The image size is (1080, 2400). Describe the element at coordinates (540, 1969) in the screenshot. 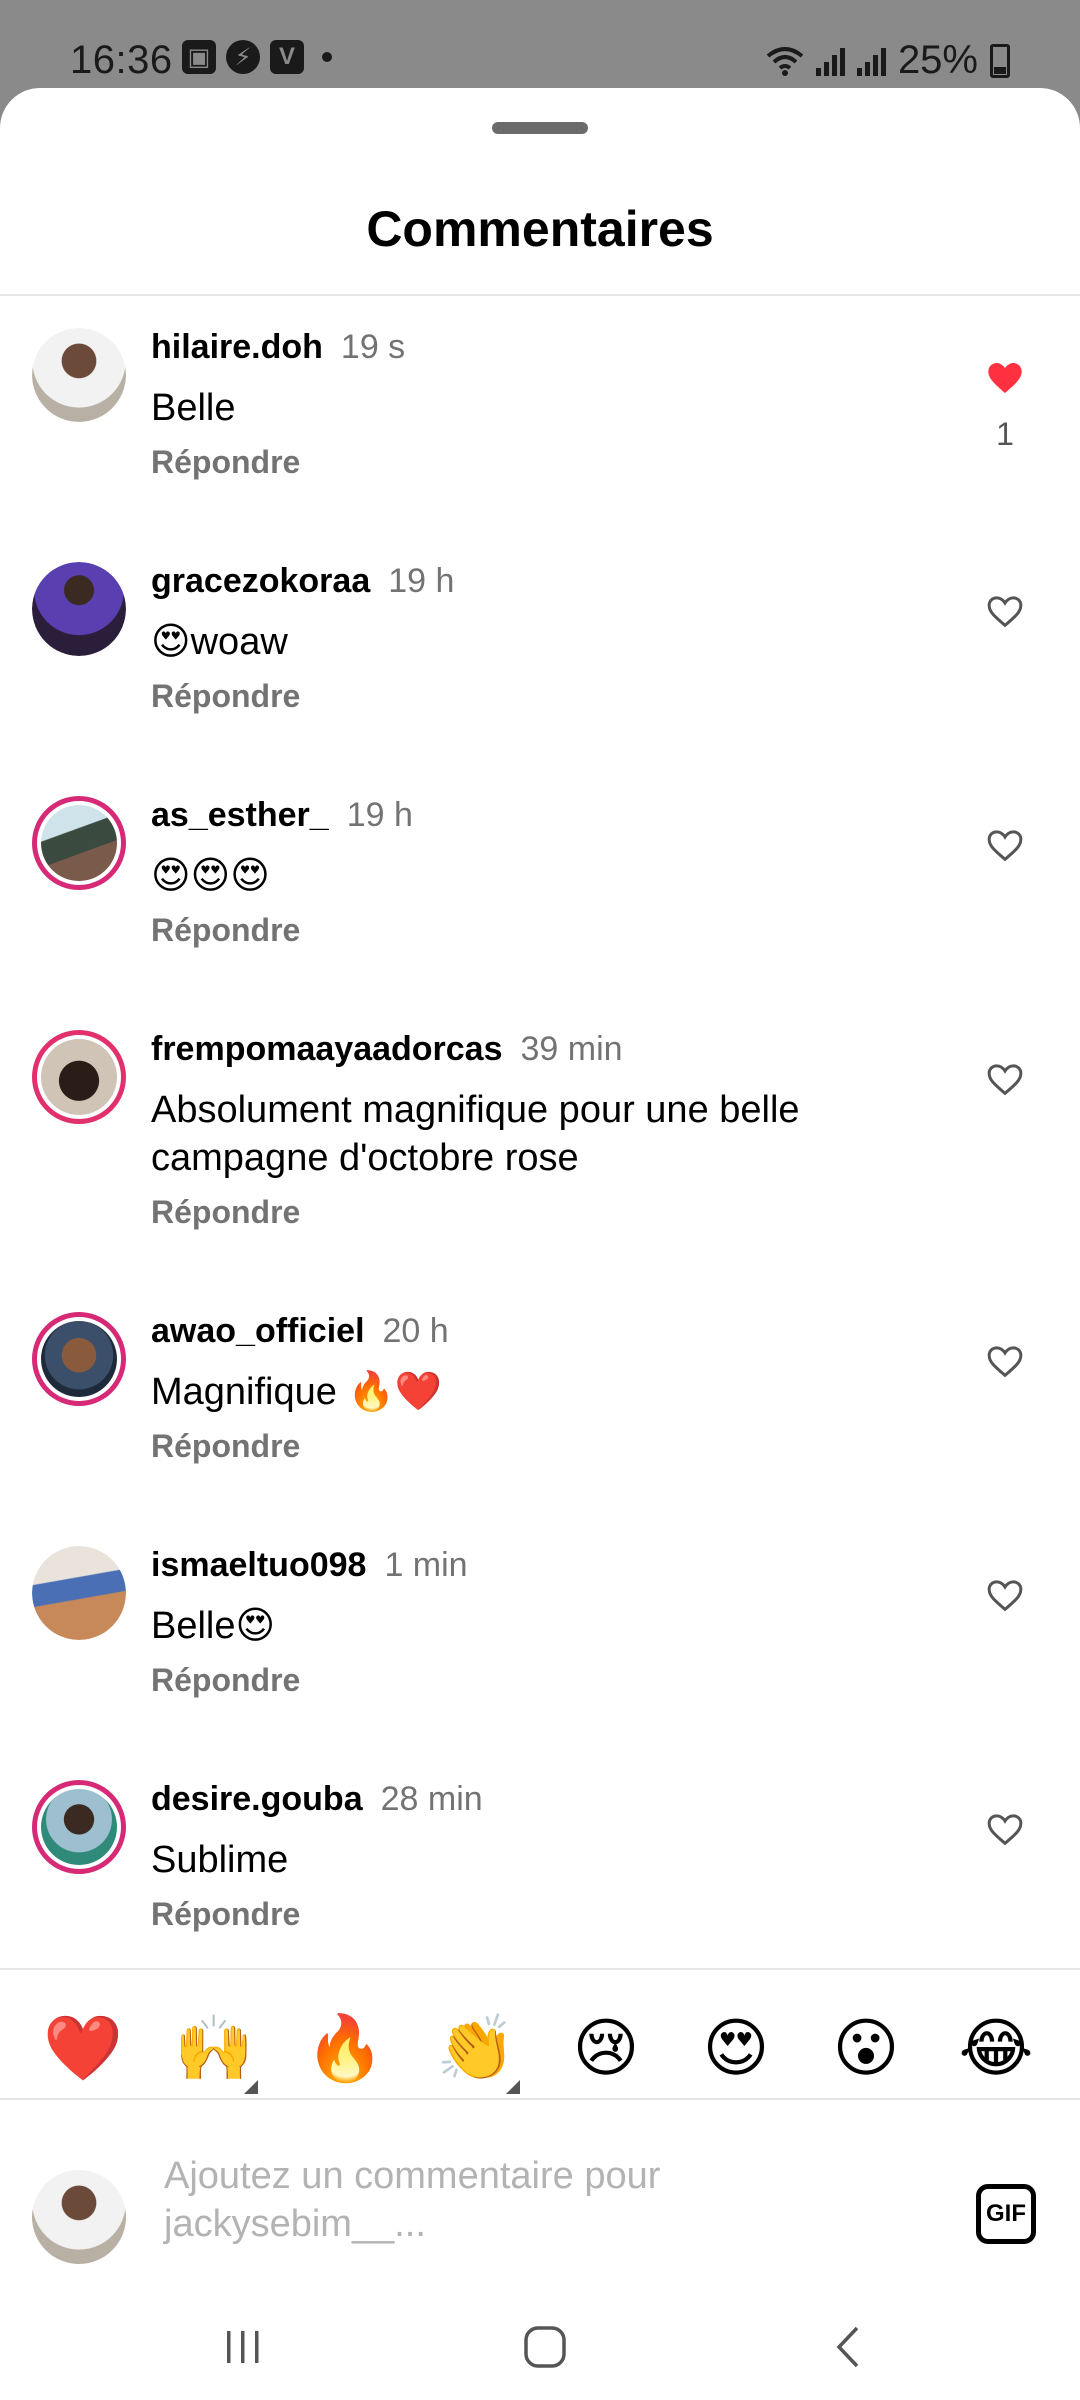

I see `reactions-divider` at that location.